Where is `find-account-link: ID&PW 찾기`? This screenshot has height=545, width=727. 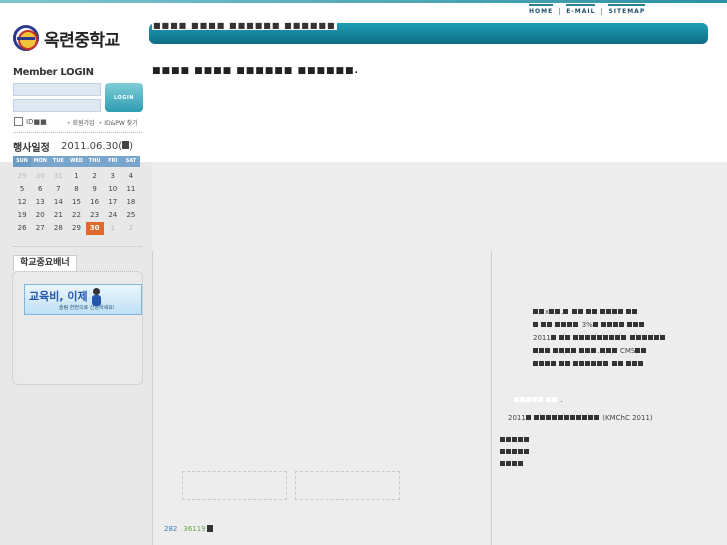 find-account-link: ID&PW 찾기 is located at coordinates (118, 122).